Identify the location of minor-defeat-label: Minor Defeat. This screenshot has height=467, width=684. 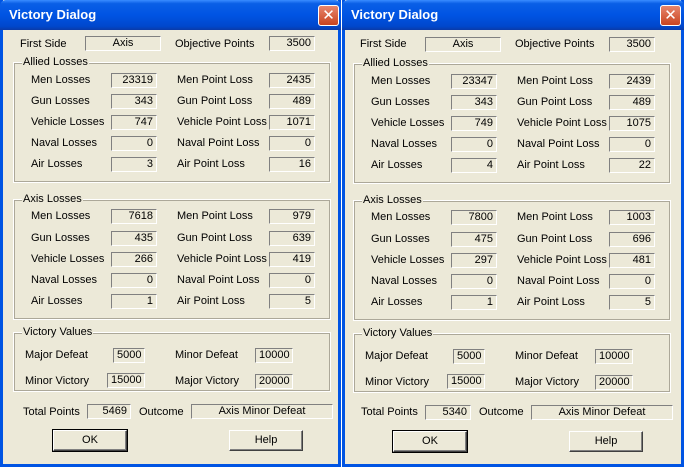
(206, 355).